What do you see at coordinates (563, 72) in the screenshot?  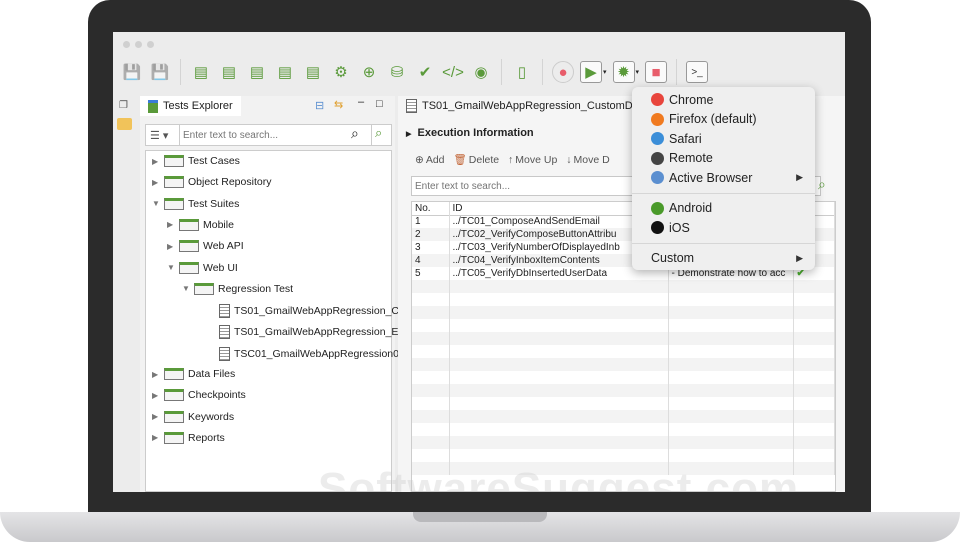 I see `record-button: ●` at bounding box center [563, 72].